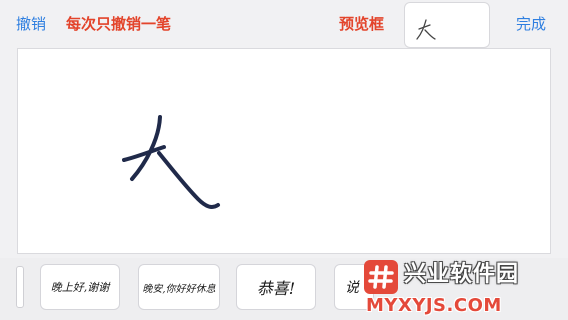  I want to click on signature-text: 晚上好,谢谢, so click(80, 287).